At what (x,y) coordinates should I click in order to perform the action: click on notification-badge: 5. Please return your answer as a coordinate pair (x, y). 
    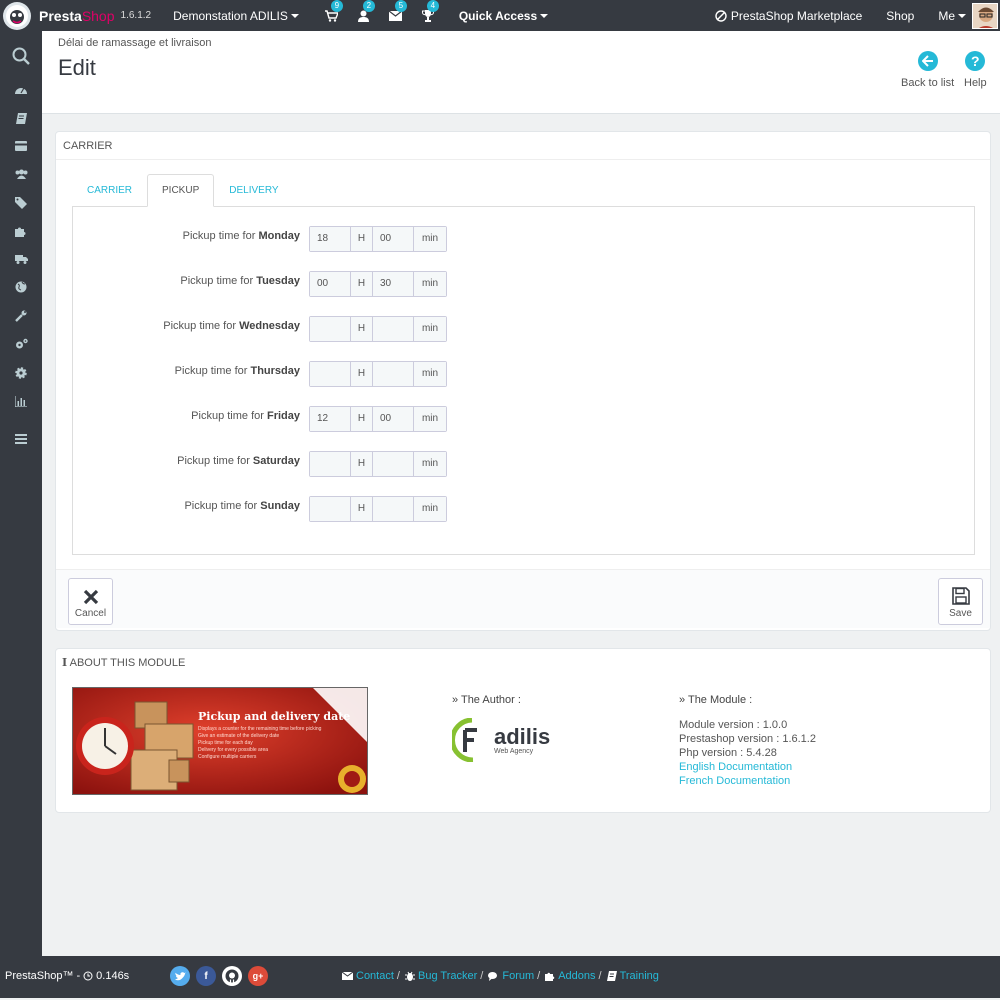
    Looking at the image, I should click on (400, 6).